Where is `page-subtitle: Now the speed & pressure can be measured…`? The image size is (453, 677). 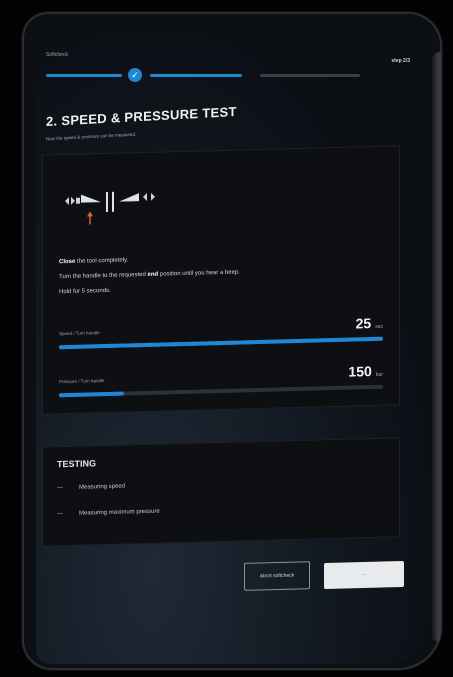
page-subtitle: Now the speed & pressure can be measured… is located at coordinates (91, 136).